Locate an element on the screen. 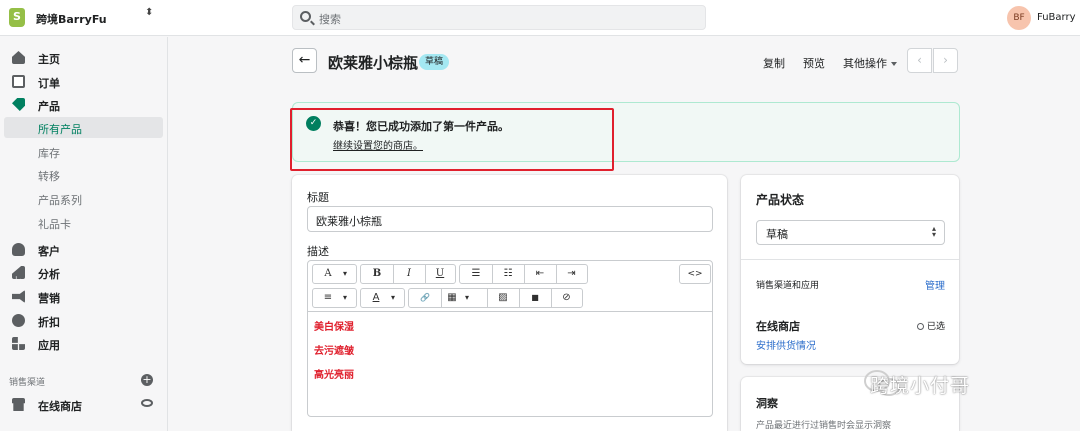  italic-icon: I is located at coordinates (409, 274).